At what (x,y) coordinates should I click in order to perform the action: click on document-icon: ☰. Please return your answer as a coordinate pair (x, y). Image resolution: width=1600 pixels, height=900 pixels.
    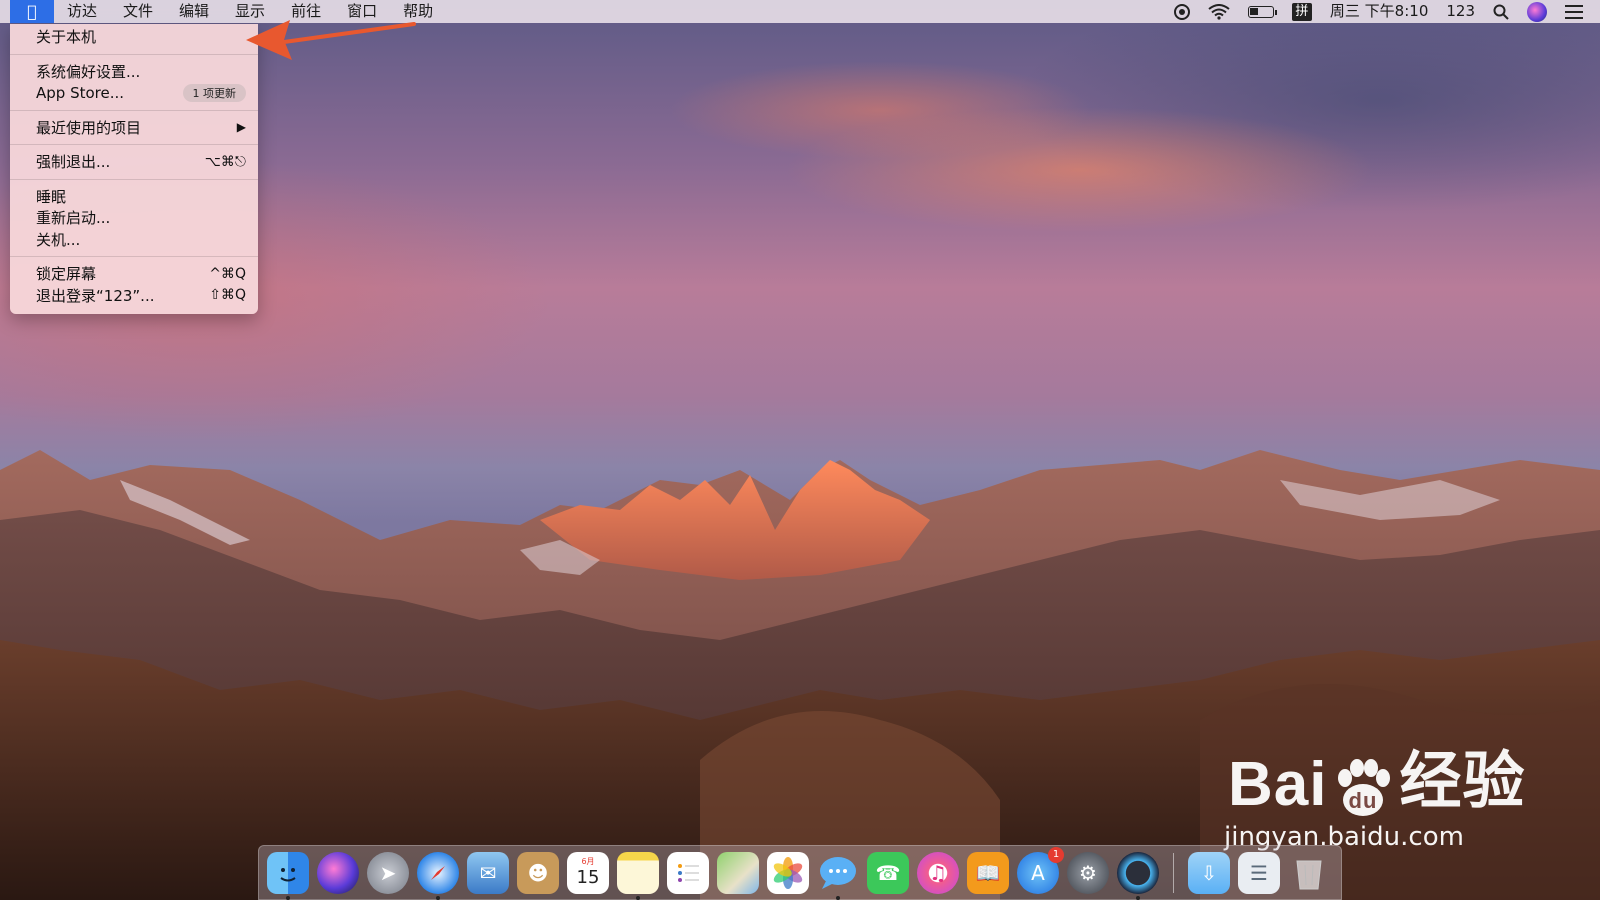
    Looking at the image, I should click on (1259, 872).